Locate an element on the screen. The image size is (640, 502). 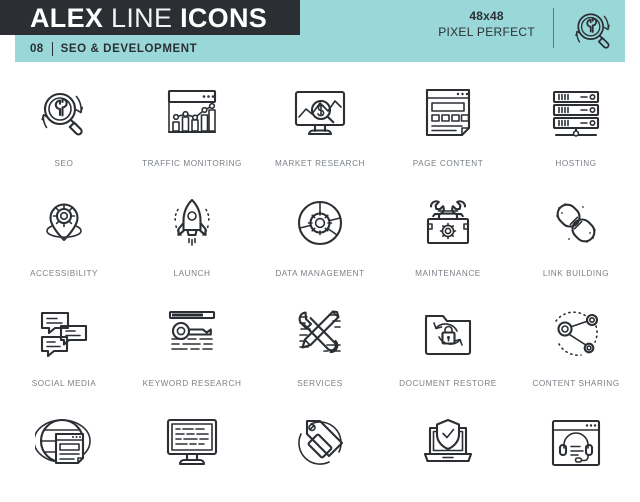
icon-label: DOCUMENT RESTORE is located at coordinates (448, 383).